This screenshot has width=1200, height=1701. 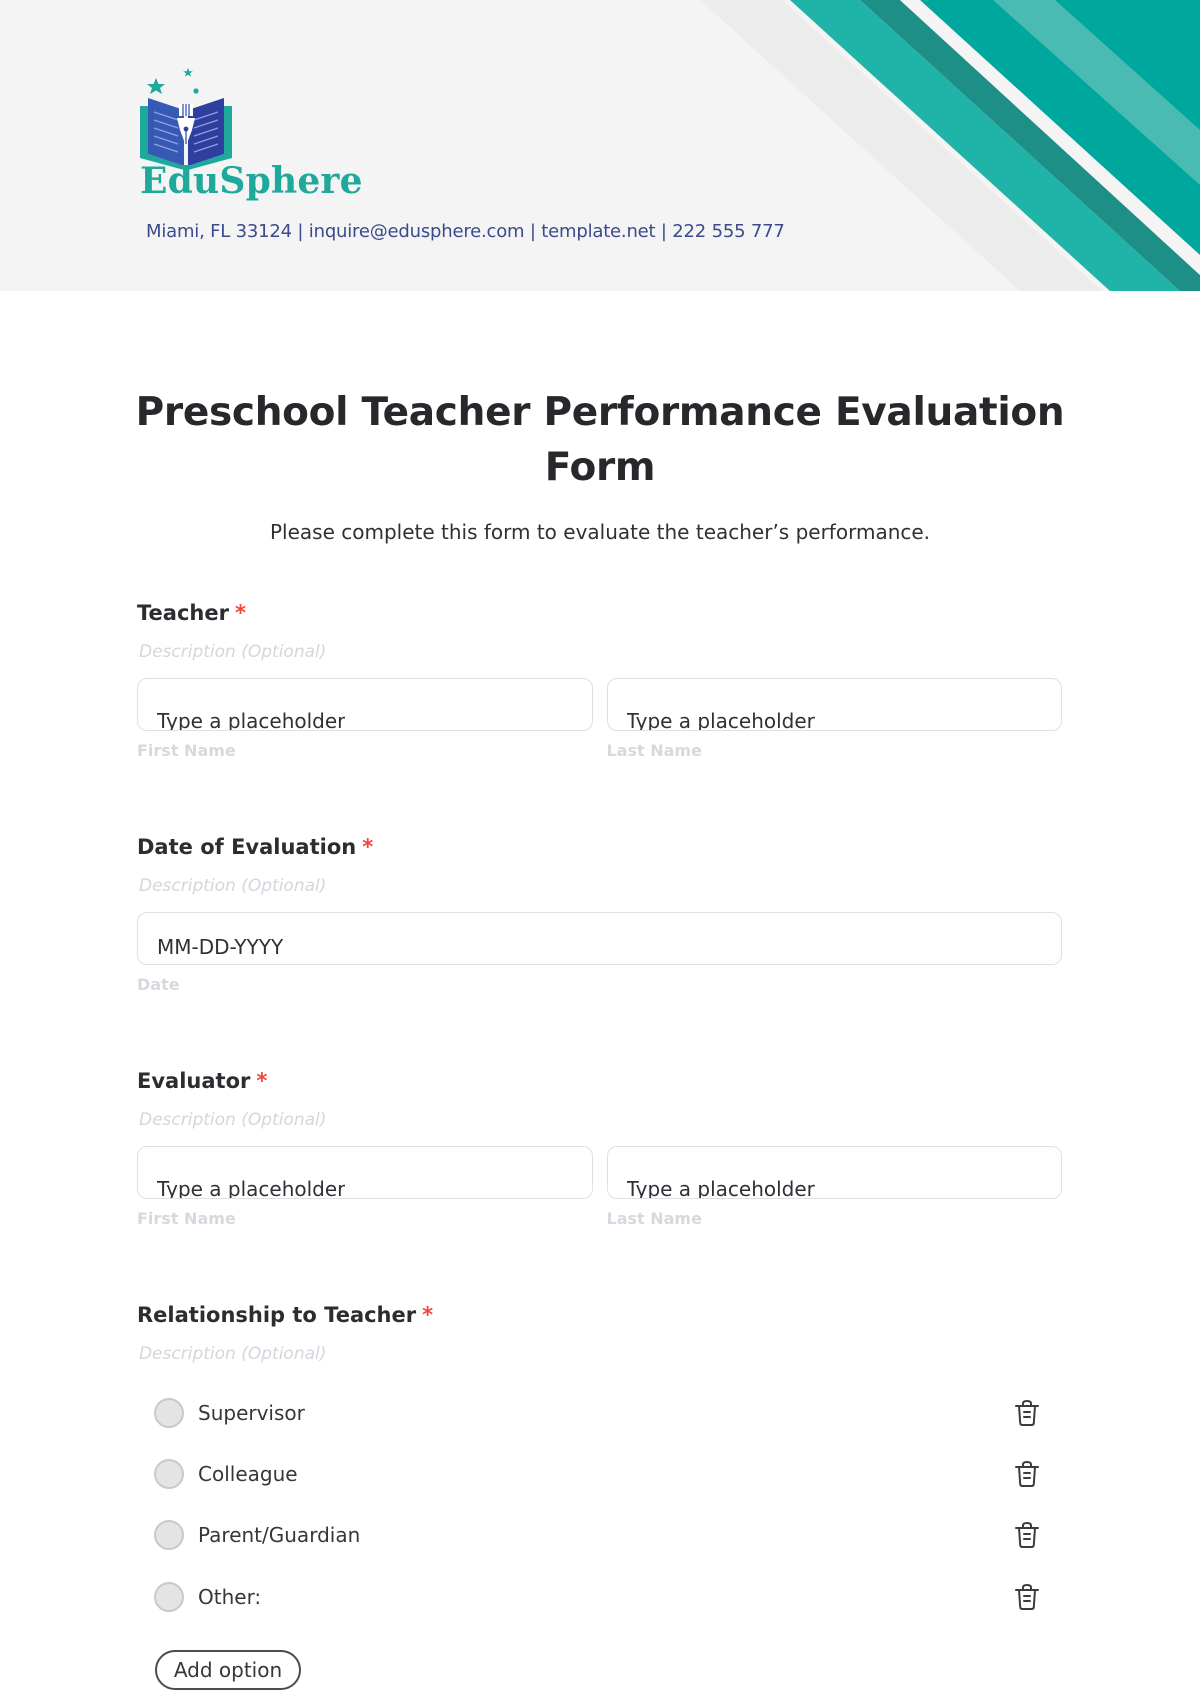 What do you see at coordinates (247, 847) in the screenshot?
I see `question-label-text: Date of Evaluation` at bounding box center [247, 847].